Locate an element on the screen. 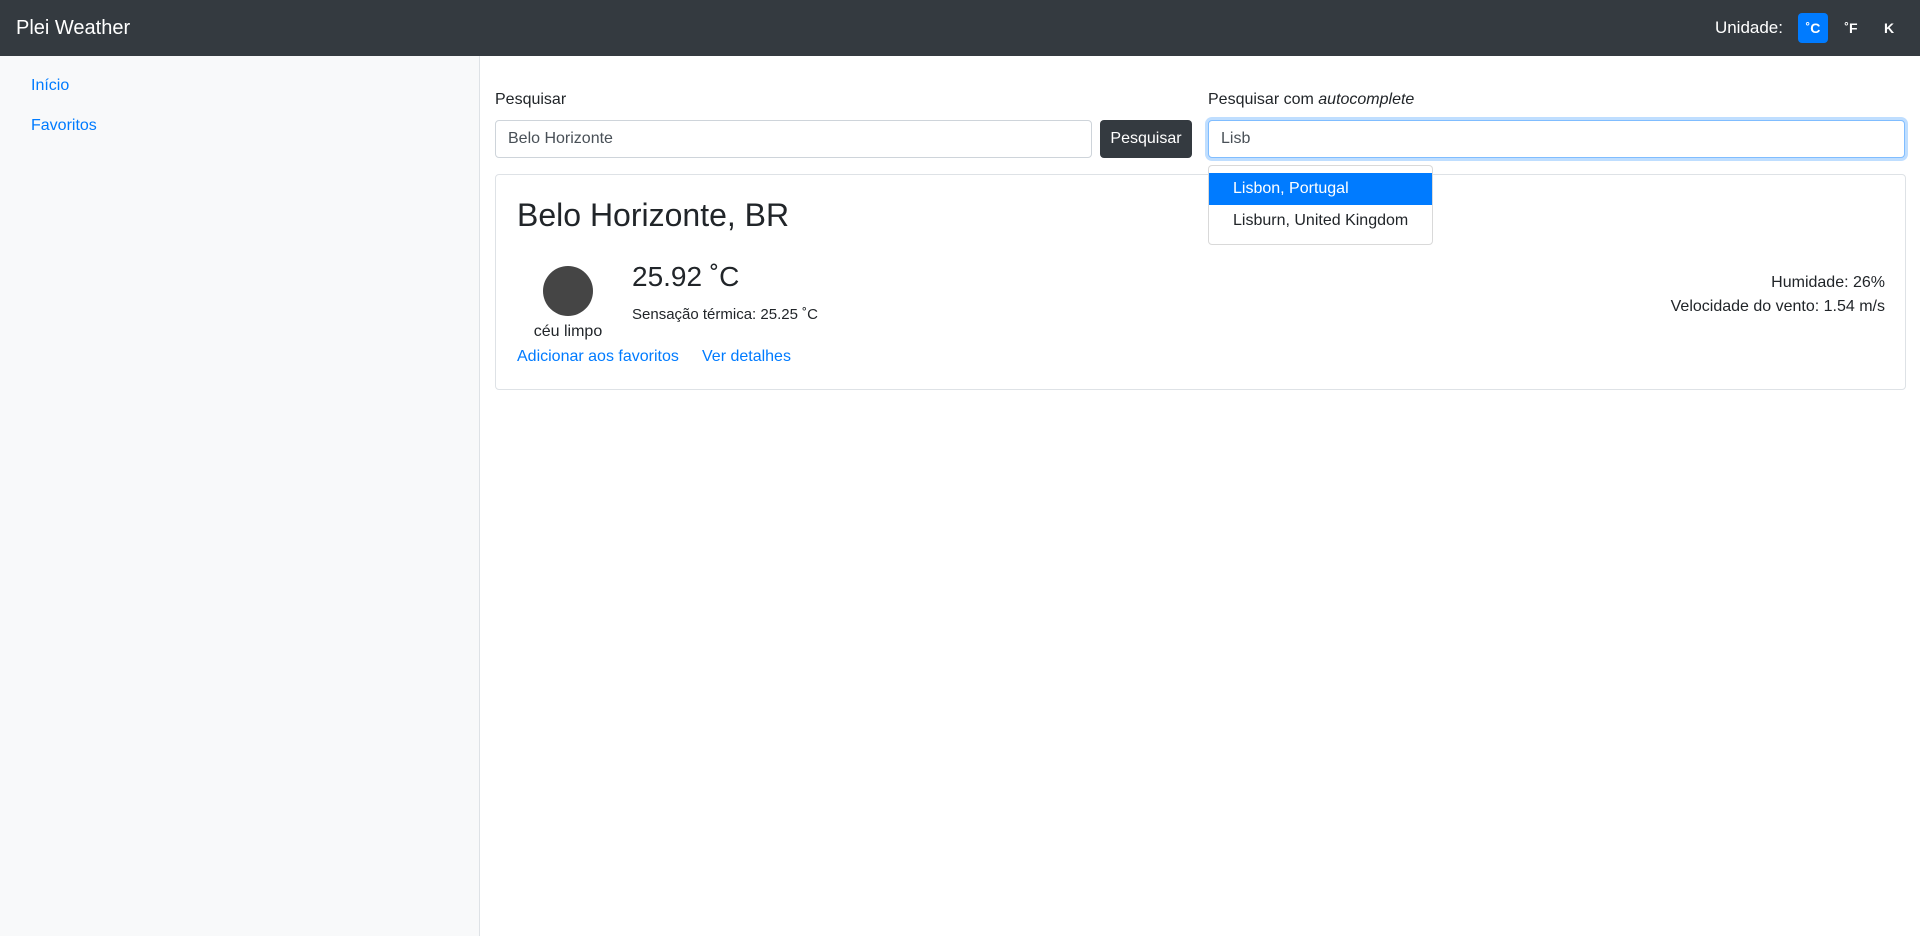 The height and width of the screenshot is (936, 1920). autocomplete-label-prefix: Pesquisar com is located at coordinates (1263, 99).